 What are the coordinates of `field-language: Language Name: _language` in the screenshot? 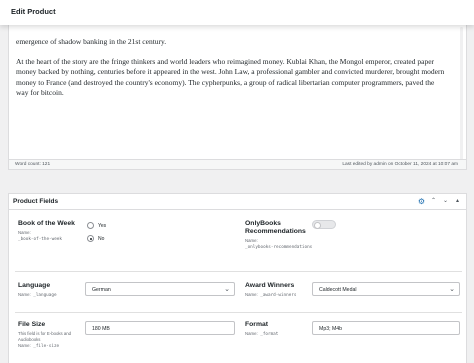 It's located at (53, 290).